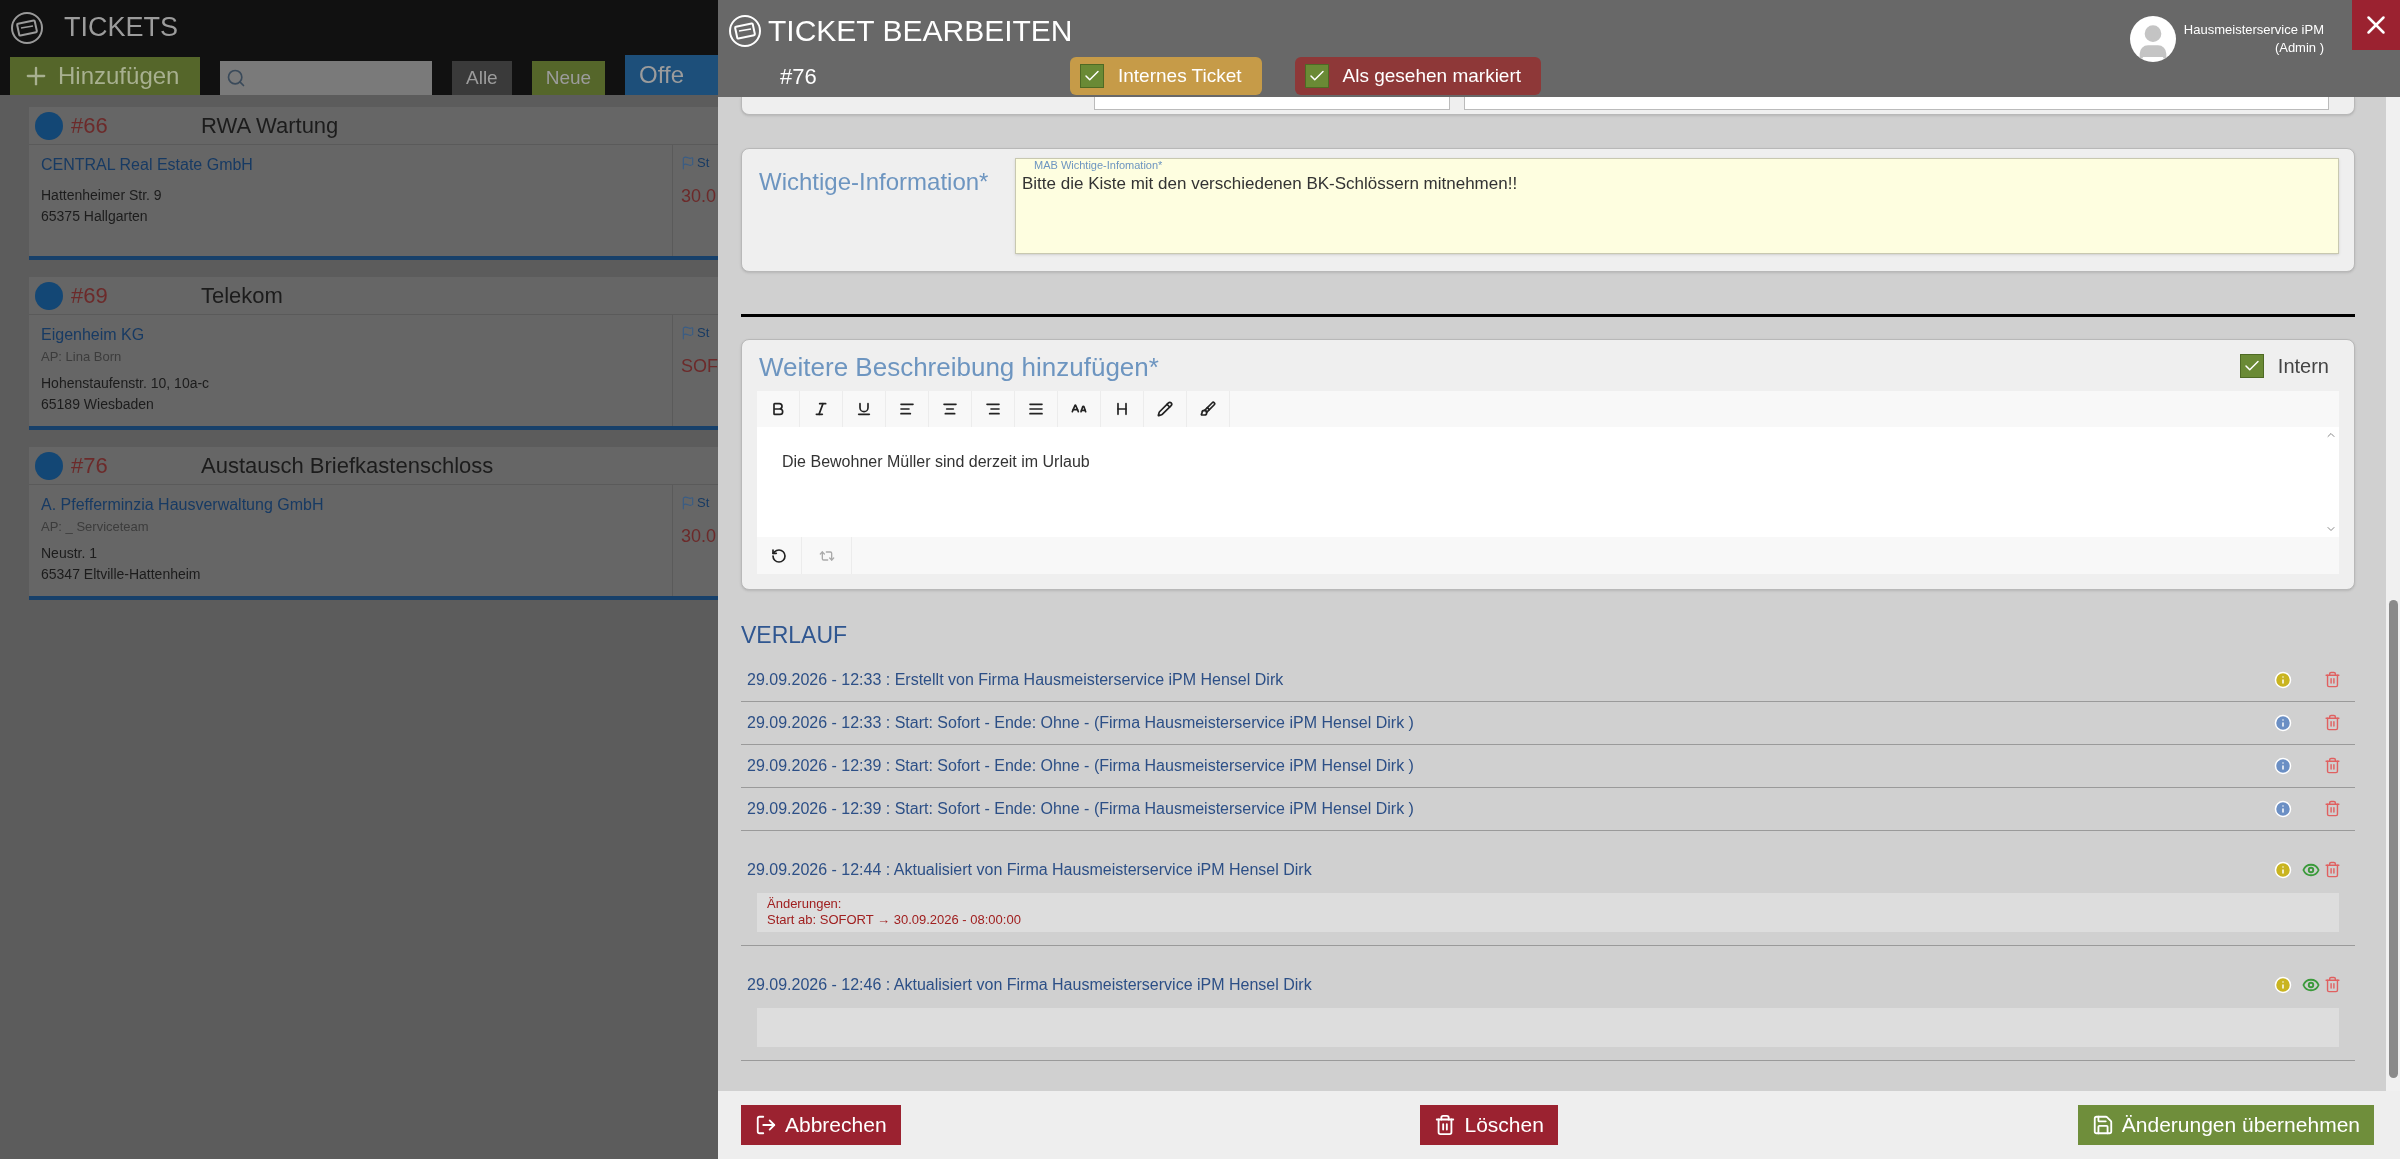 Image resolution: width=2400 pixels, height=1159 pixels. What do you see at coordinates (894, 920) in the screenshot?
I see `change-line: Start ab: SOFORT → 30.09.2026 - 08:00:00` at bounding box center [894, 920].